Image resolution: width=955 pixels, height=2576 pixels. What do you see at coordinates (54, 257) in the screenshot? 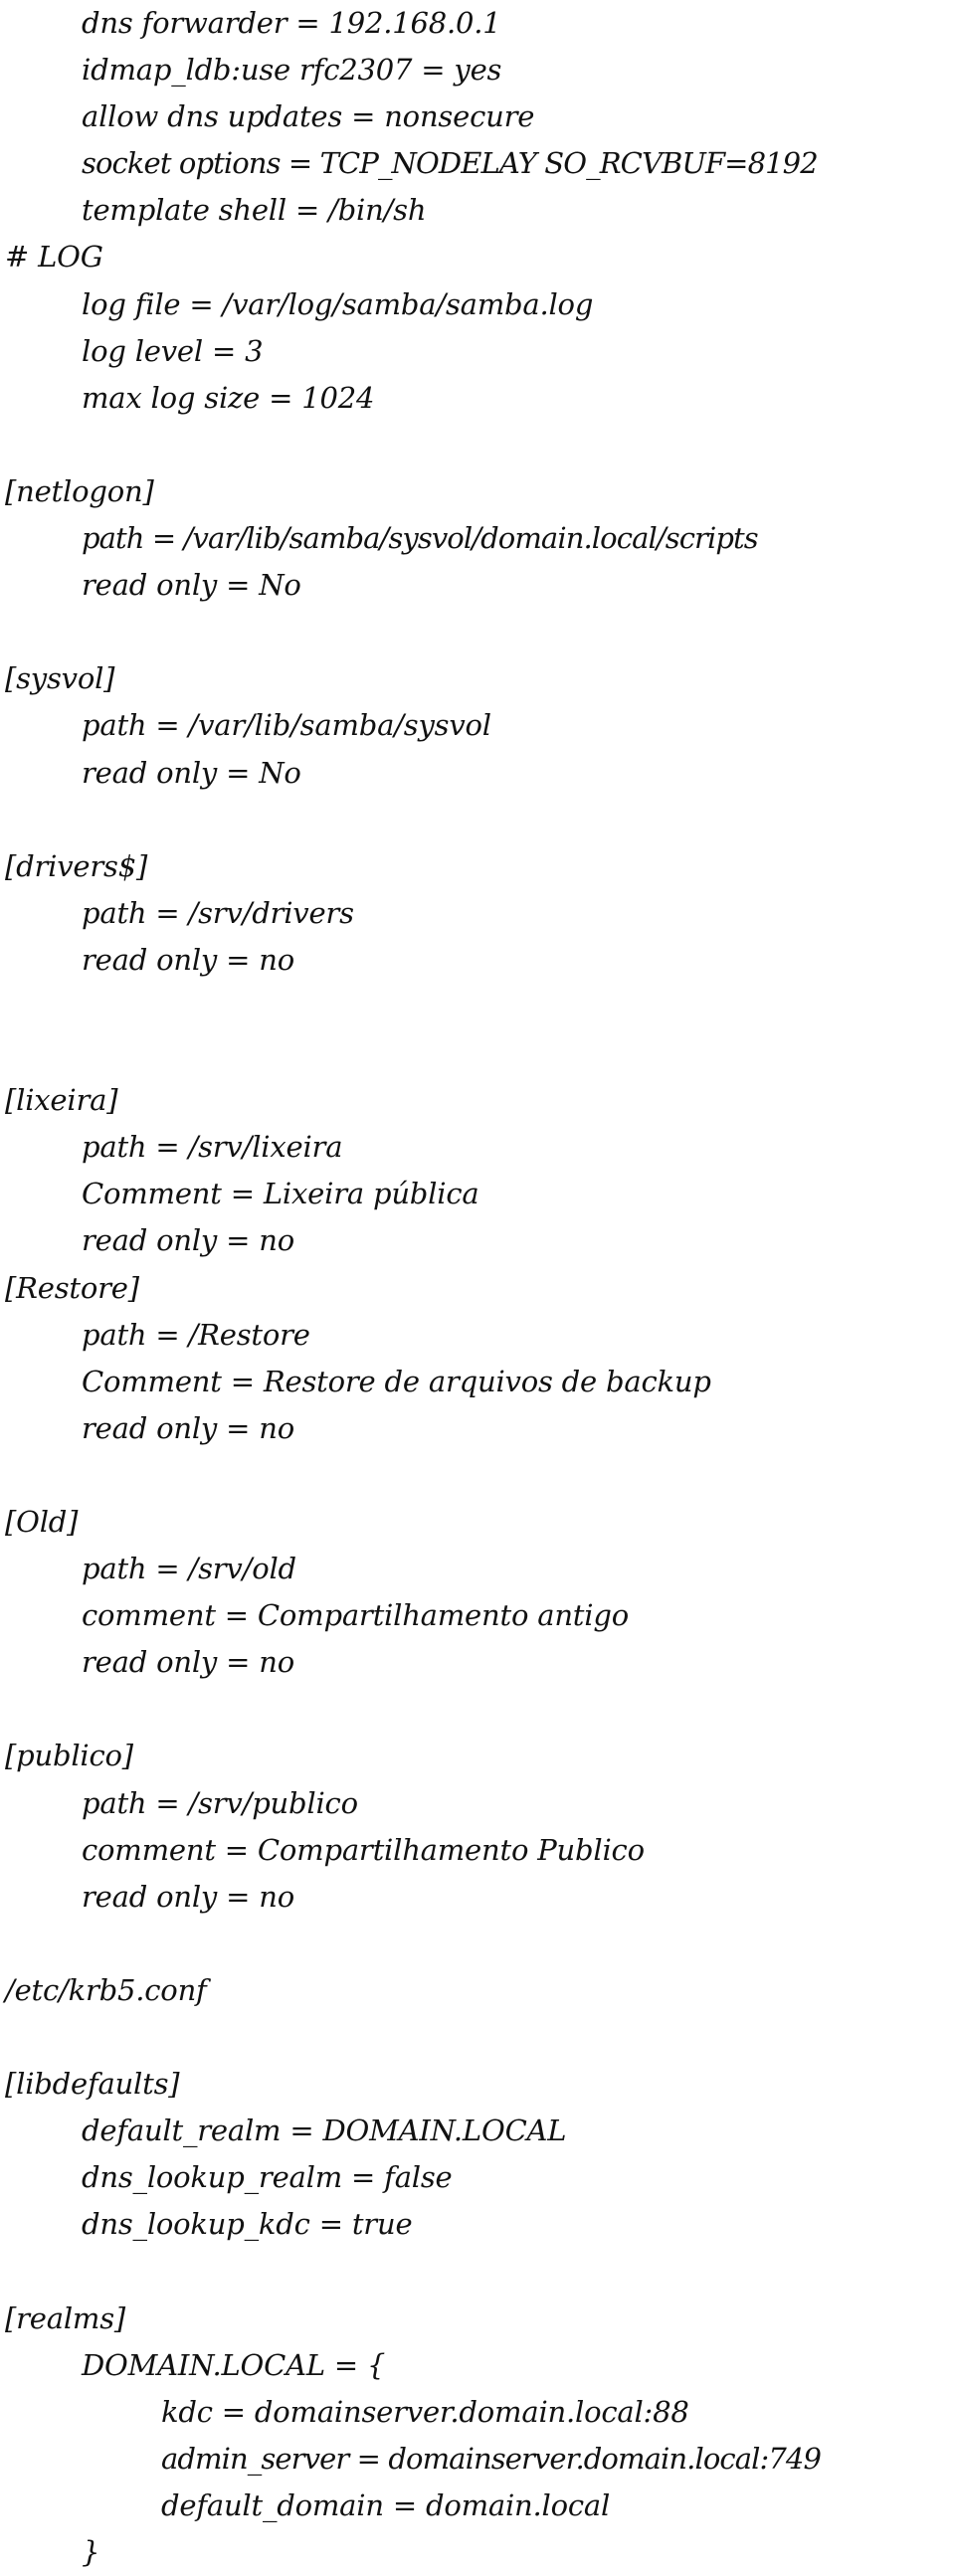
I see `comment-line: # LOG` at bounding box center [54, 257].